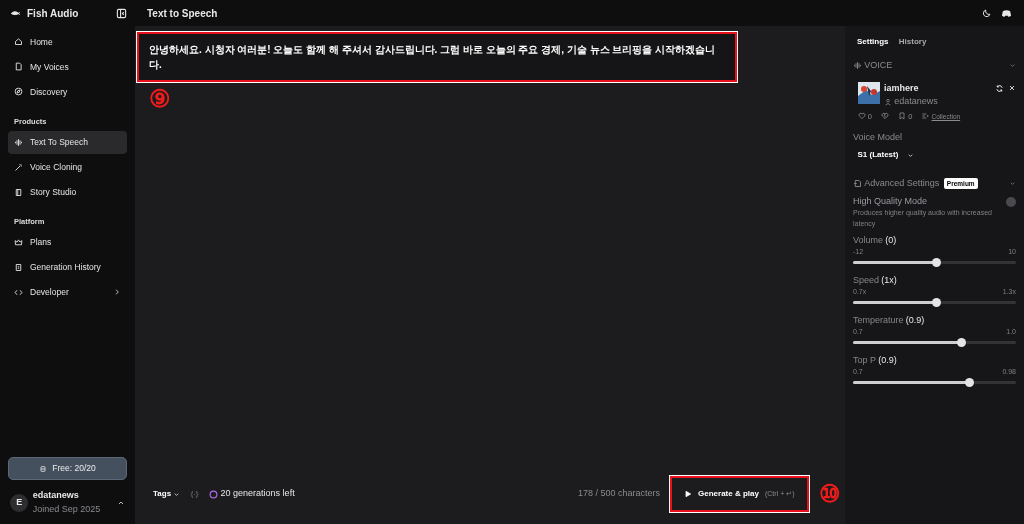  What do you see at coordinates (67, 67) in the screenshot?
I see `nav-item: My Voices` at bounding box center [67, 67].